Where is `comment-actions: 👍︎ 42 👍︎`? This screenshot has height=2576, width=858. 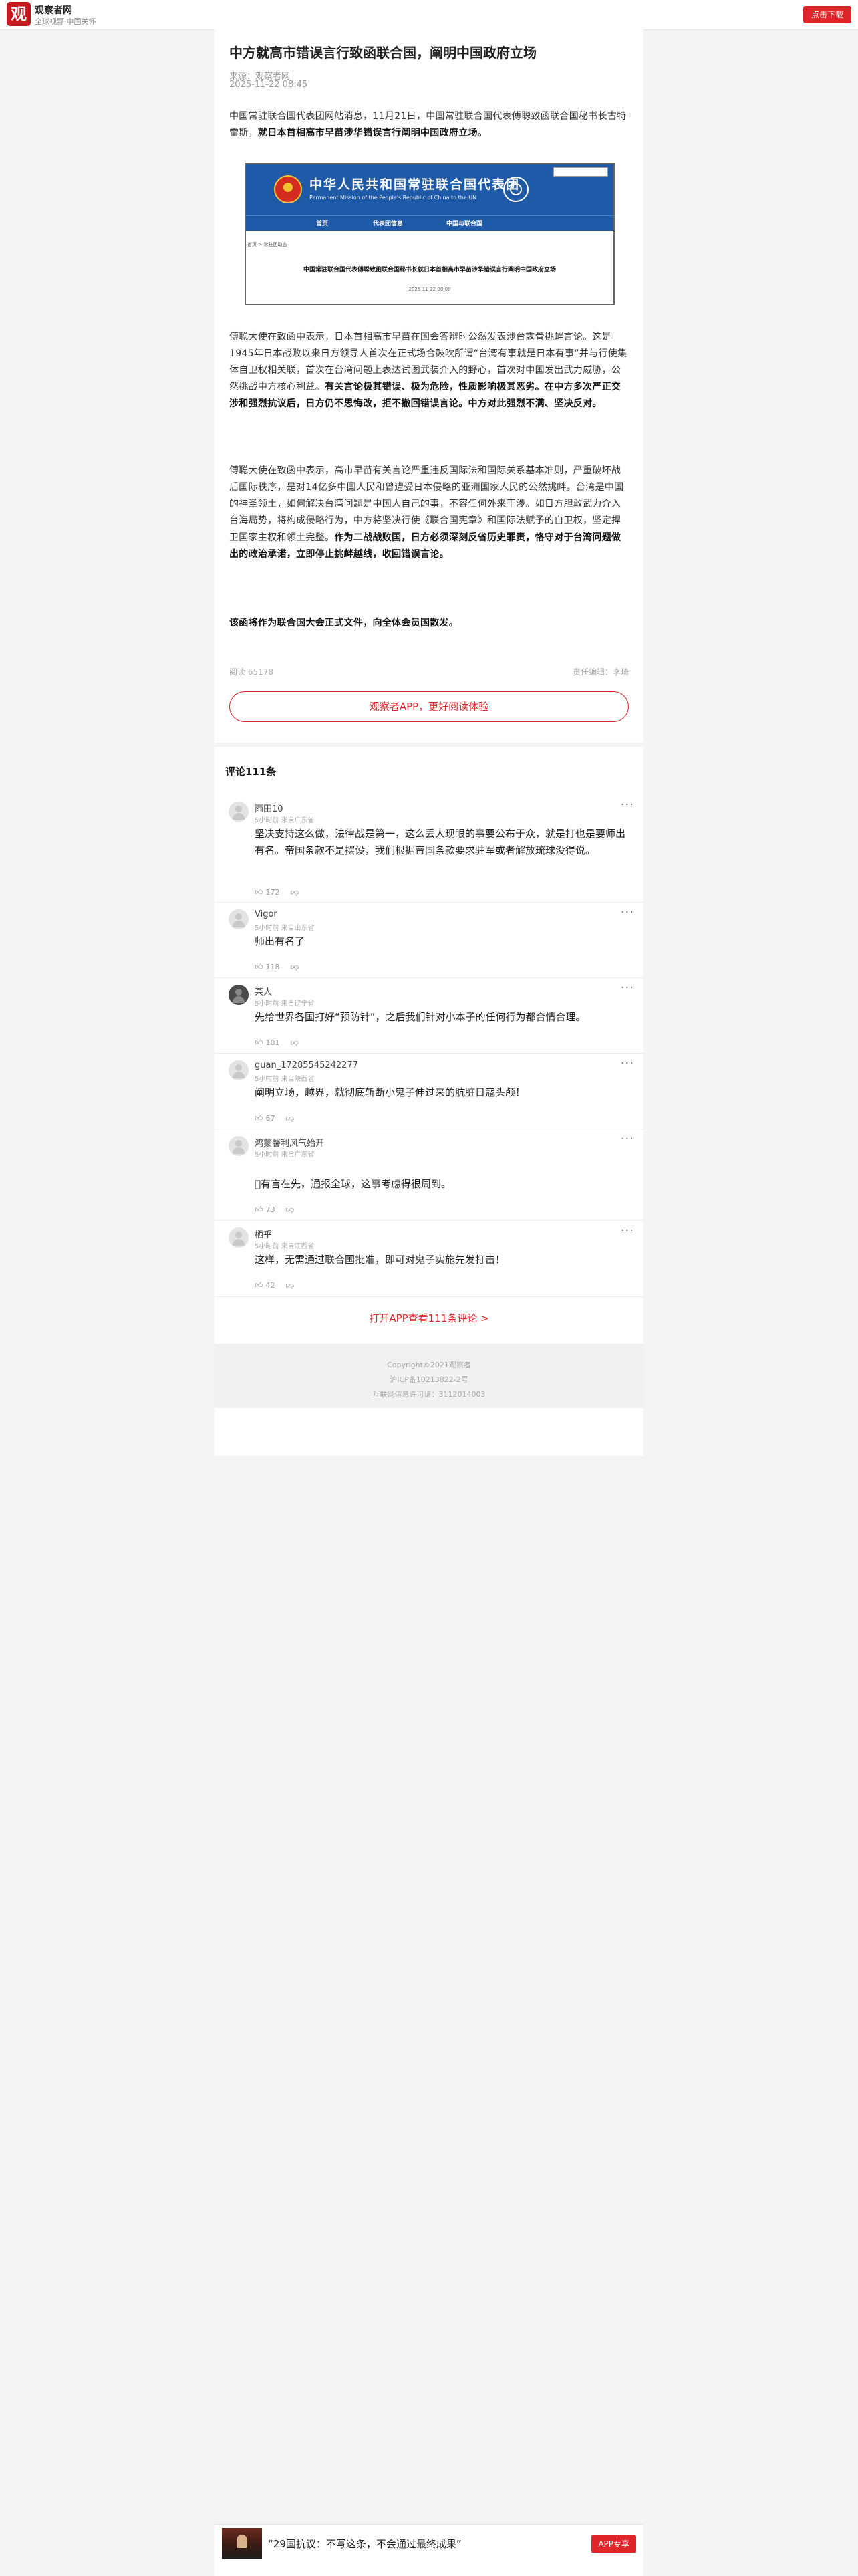 comment-actions: 👍︎ 42 👍︎ is located at coordinates (274, 1285).